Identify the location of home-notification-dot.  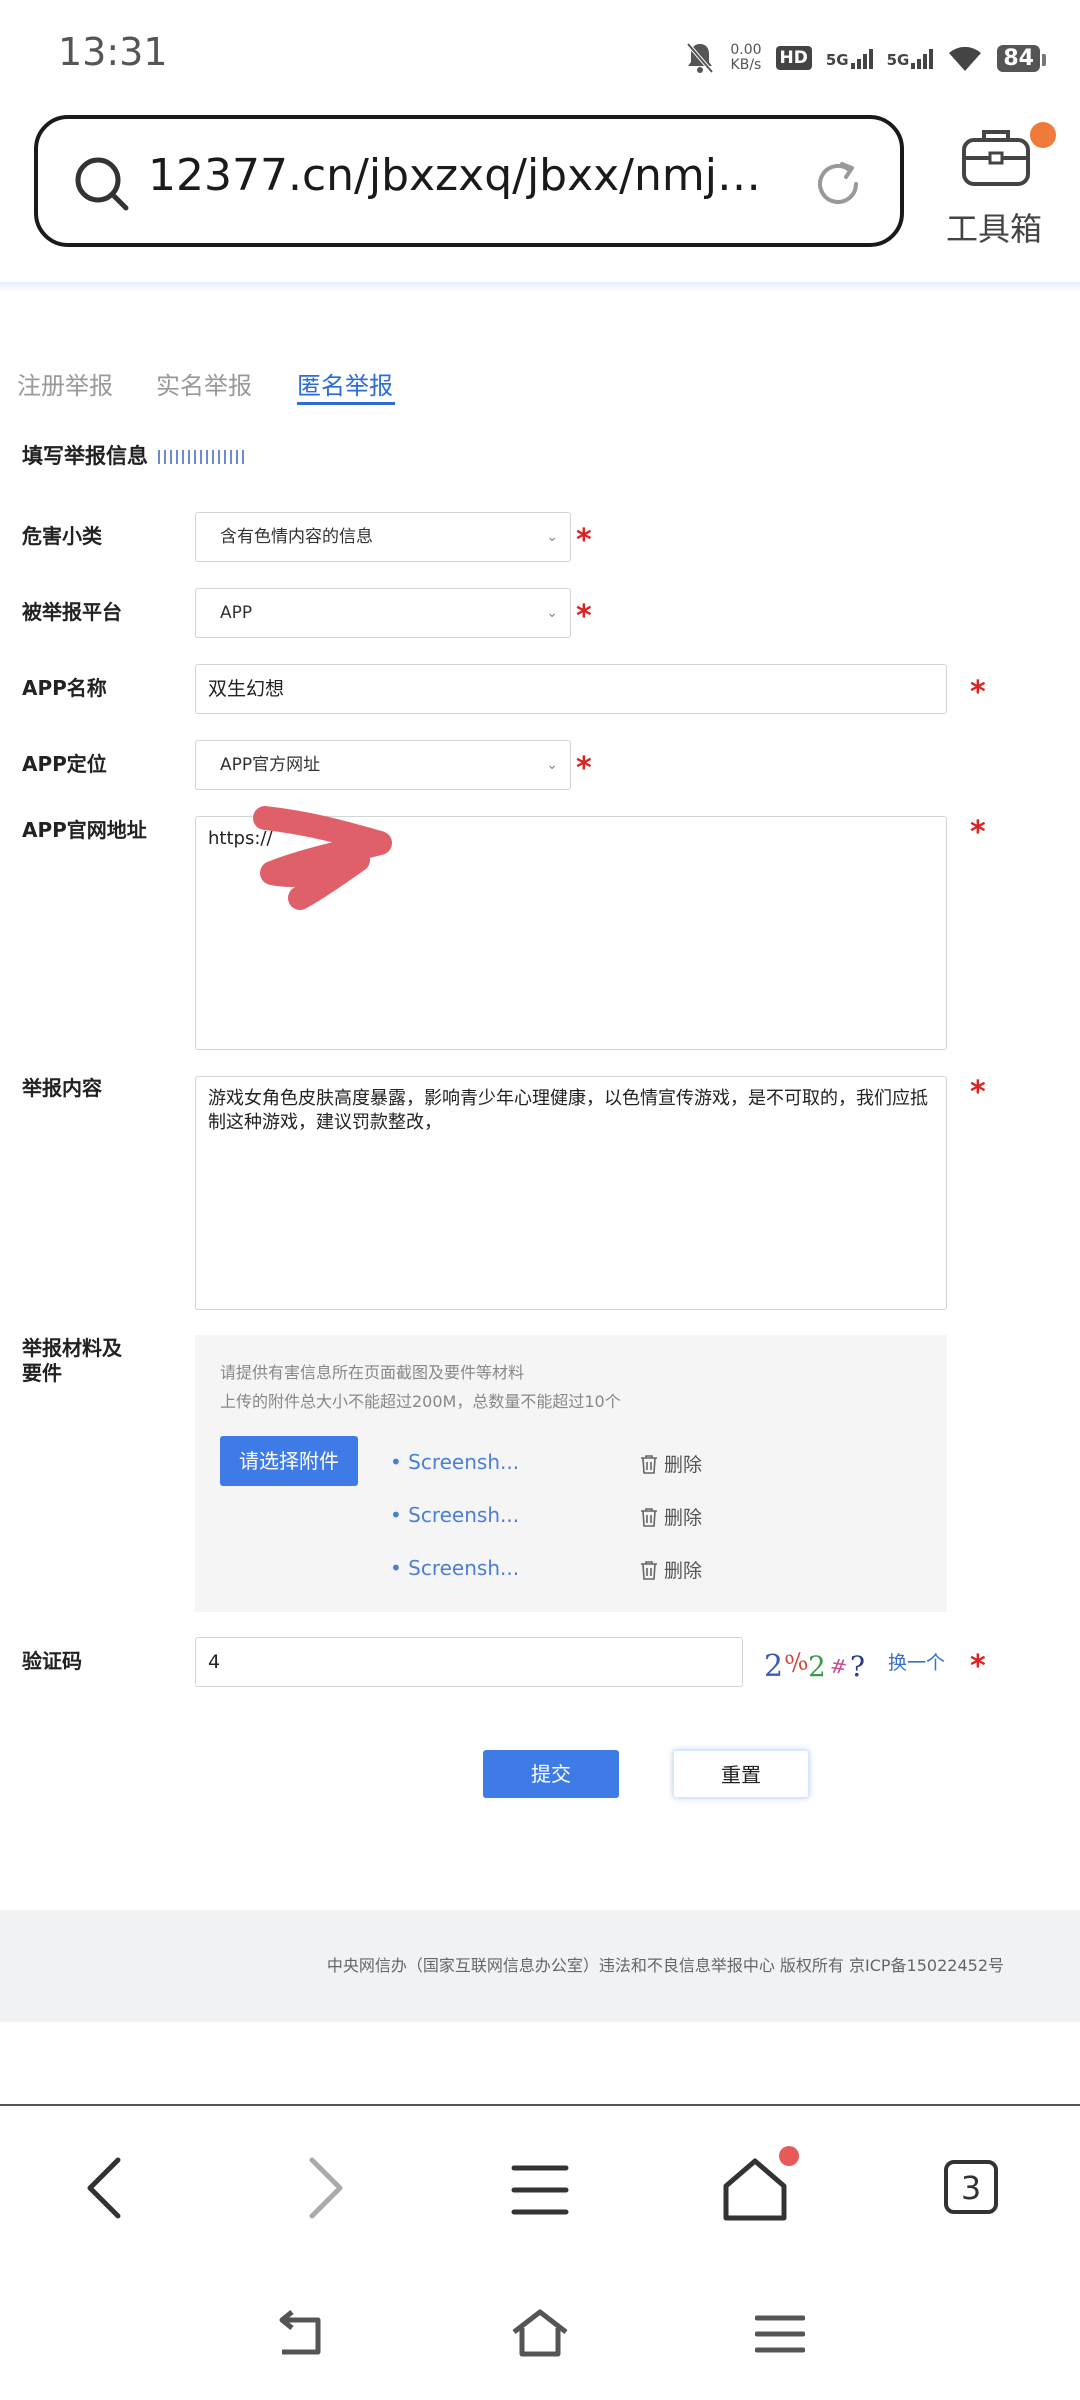
(789, 2156).